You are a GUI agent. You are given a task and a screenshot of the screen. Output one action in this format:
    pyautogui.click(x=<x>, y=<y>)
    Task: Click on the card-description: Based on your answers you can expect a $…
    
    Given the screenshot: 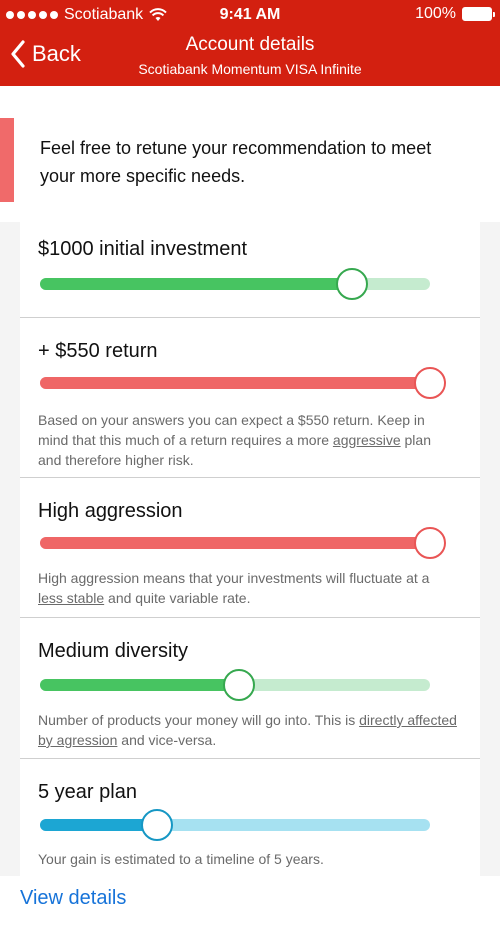 What is the action you would take?
    pyautogui.click(x=234, y=440)
    